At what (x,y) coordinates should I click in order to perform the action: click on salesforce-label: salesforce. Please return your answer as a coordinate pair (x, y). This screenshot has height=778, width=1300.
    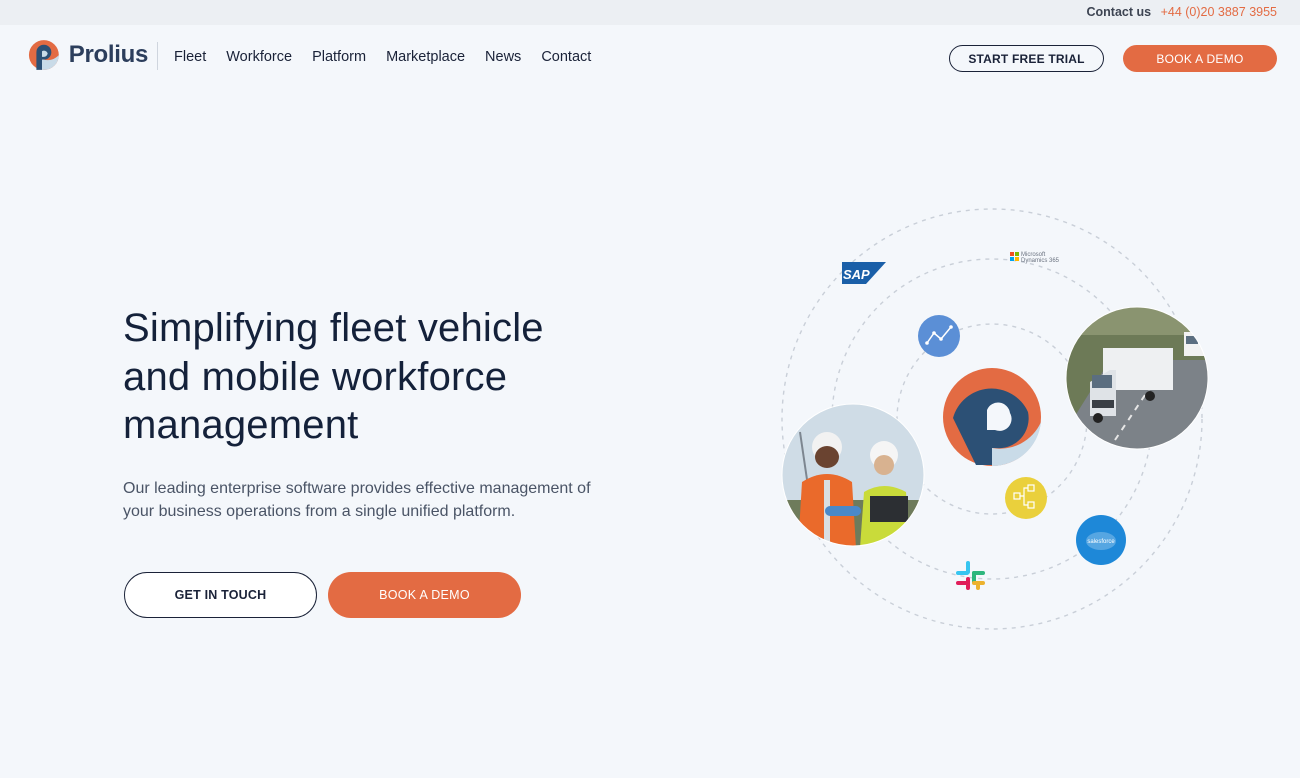
    Looking at the image, I should click on (1101, 542).